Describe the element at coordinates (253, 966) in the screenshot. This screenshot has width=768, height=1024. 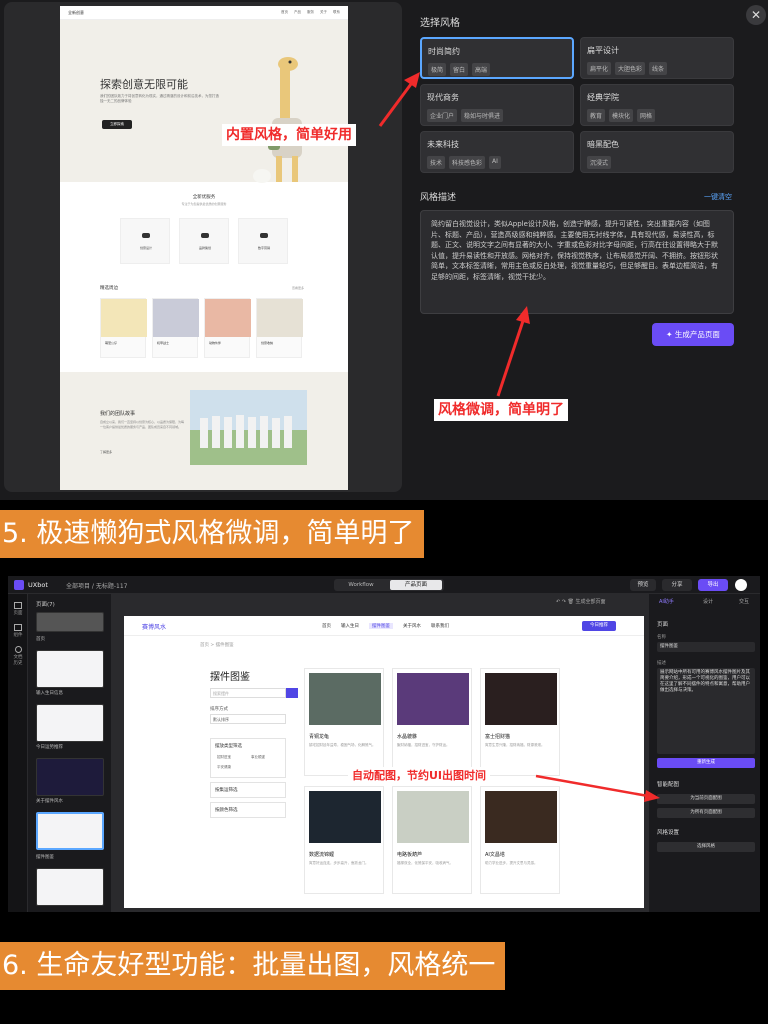
I see `banner-step-6: 6. 生命友好型功能：批量出图，风格统一` at that location.